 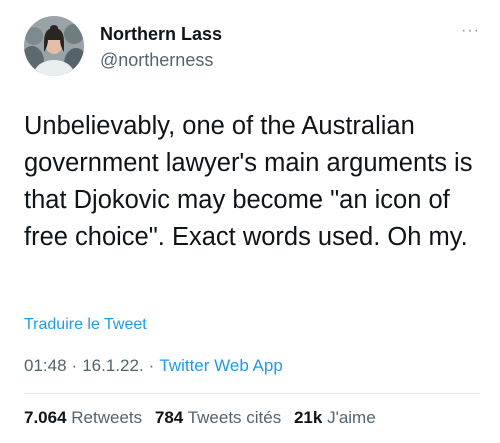 I want to click on likes-stat: 21k J'aime, so click(x=335, y=417).